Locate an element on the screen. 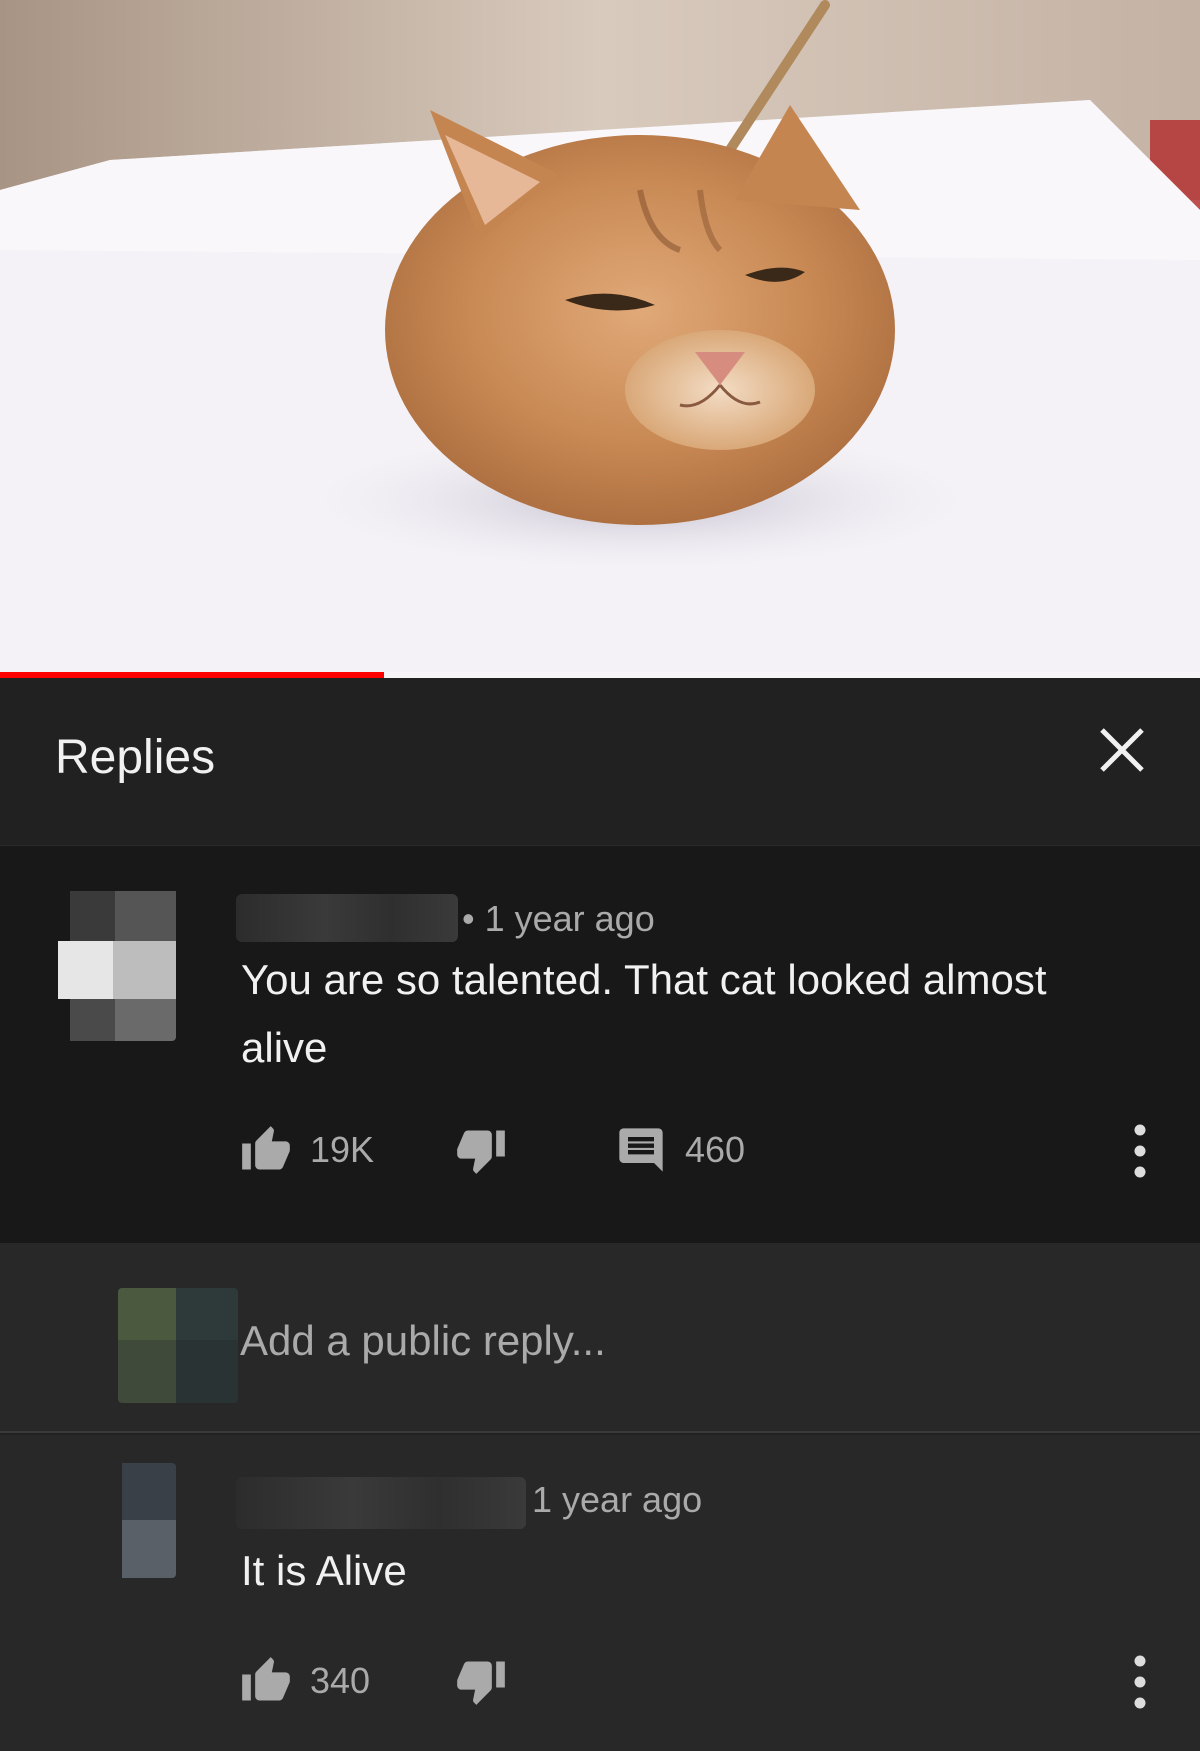 The image size is (1200, 1751). panel-title: Replies is located at coordinates (135, 757).